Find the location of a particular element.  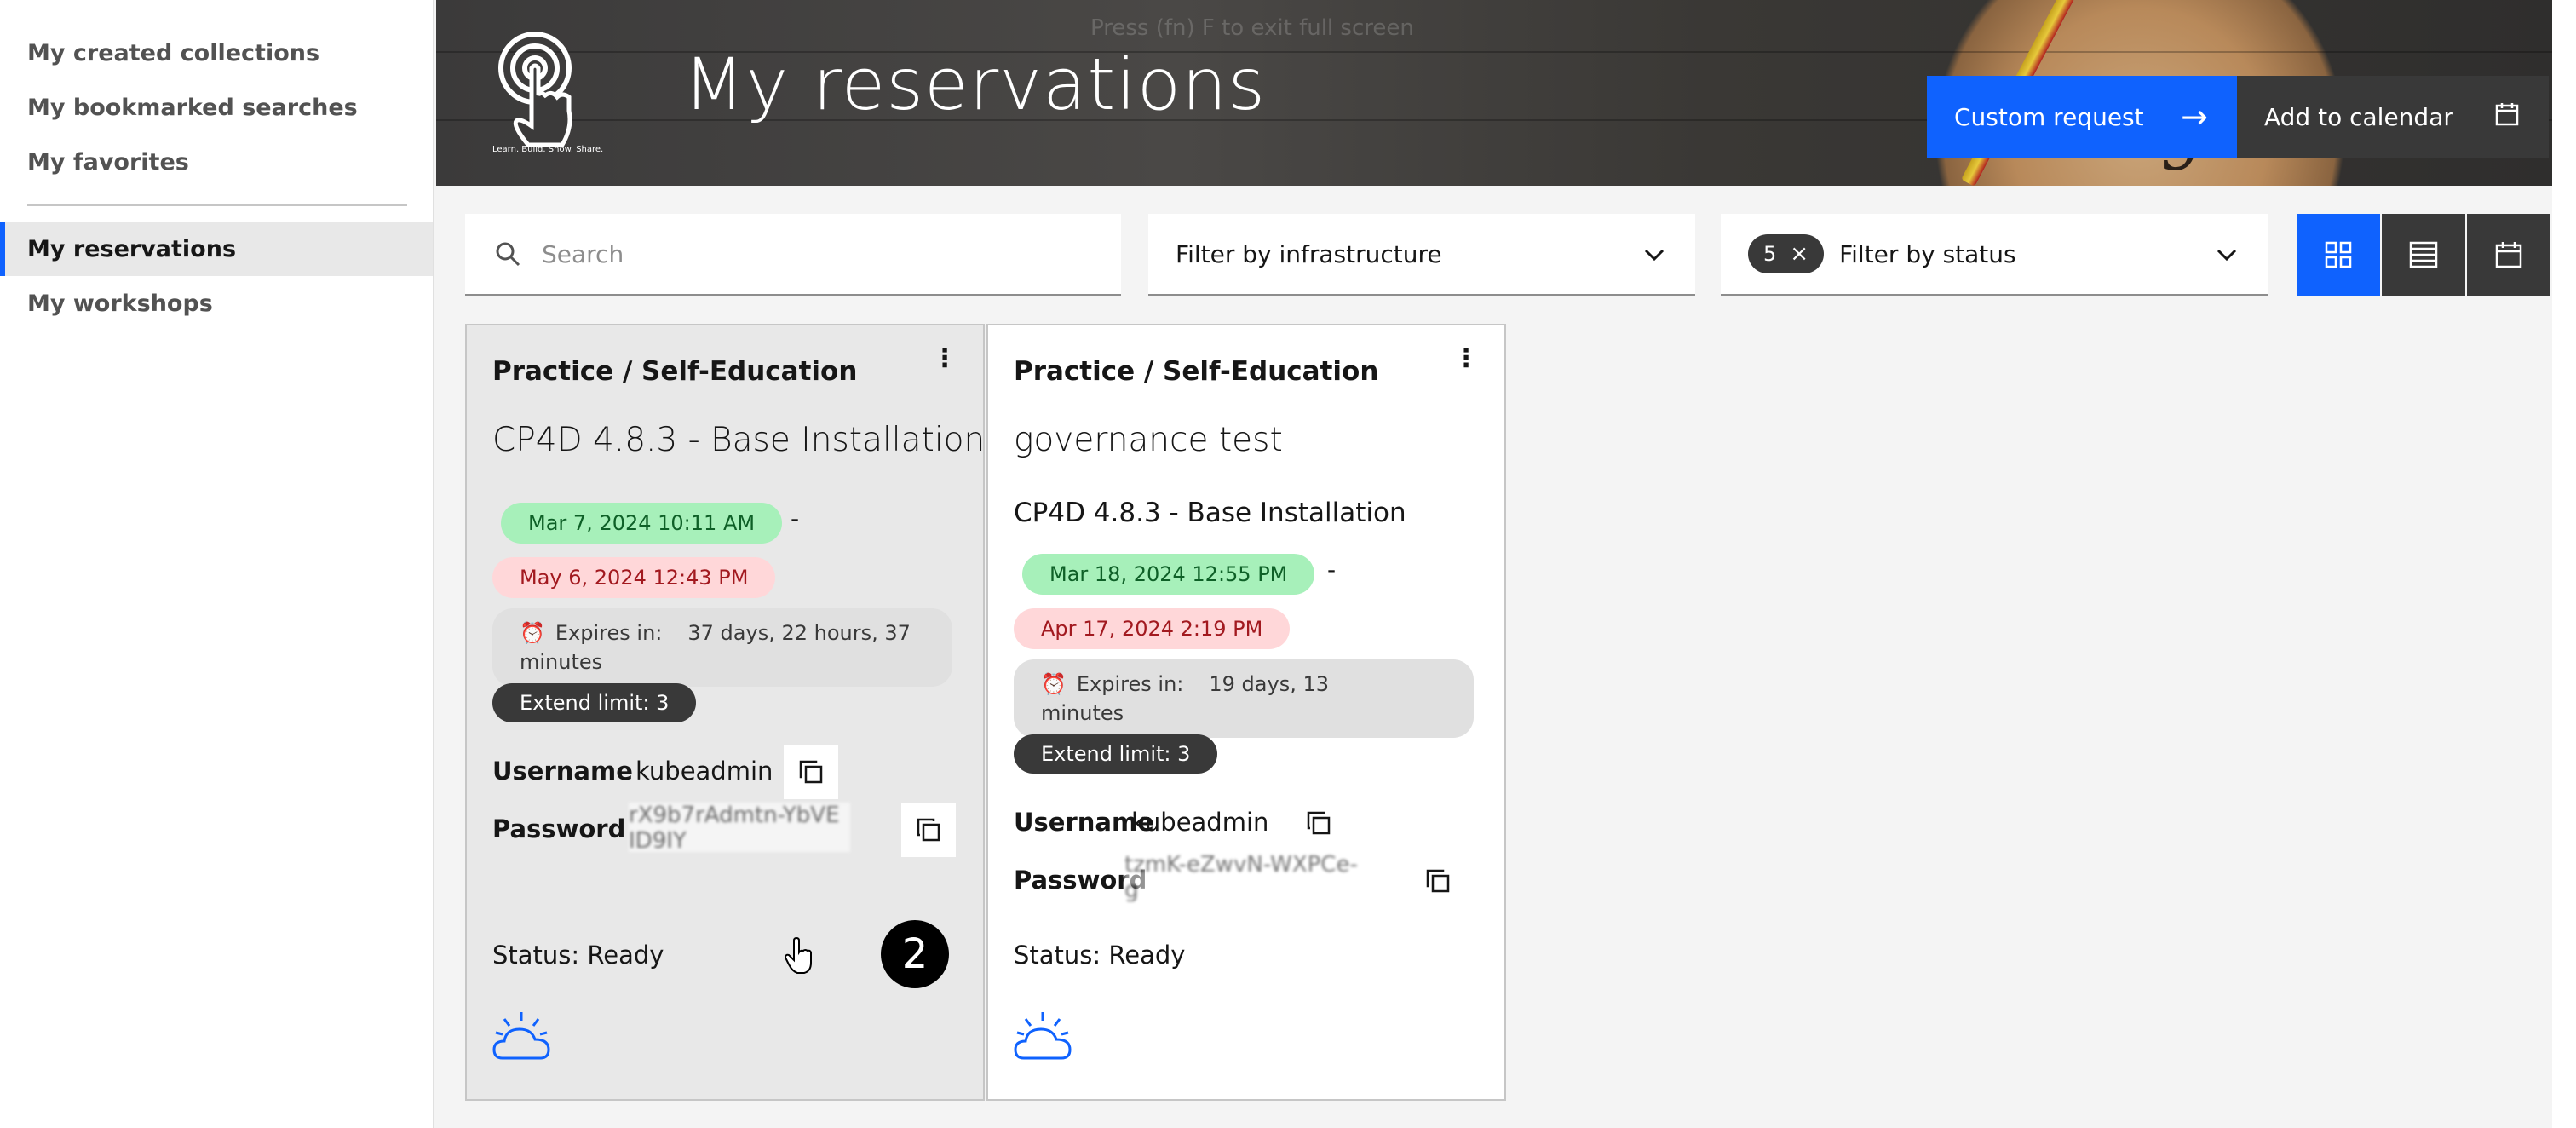

sidebar-item-created-collections: My created collections is located at coordinates (217, 53).